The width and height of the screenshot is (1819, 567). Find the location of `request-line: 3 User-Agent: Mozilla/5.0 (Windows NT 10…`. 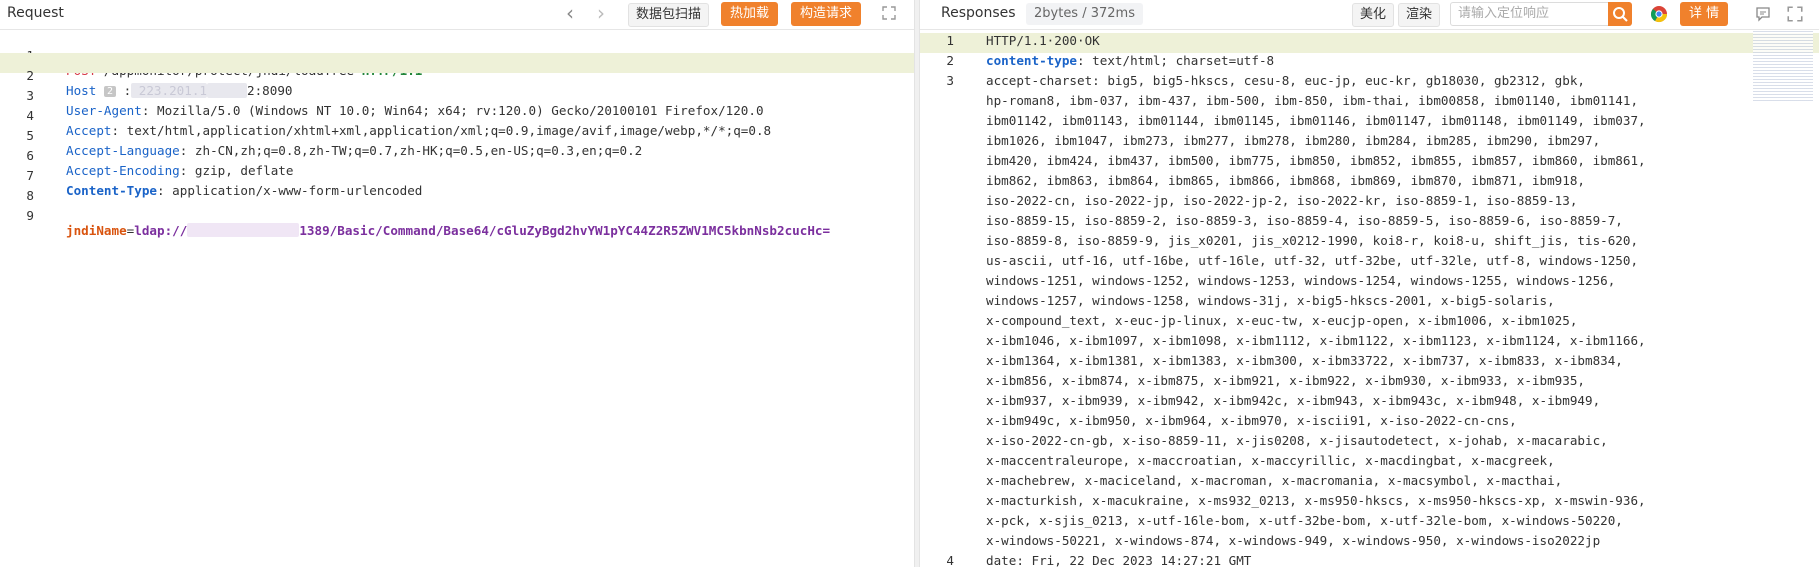

request-line: 3 User-Agent: Mozilla/5.0 (Windows NT 10… is located at coordinates (457, 95).